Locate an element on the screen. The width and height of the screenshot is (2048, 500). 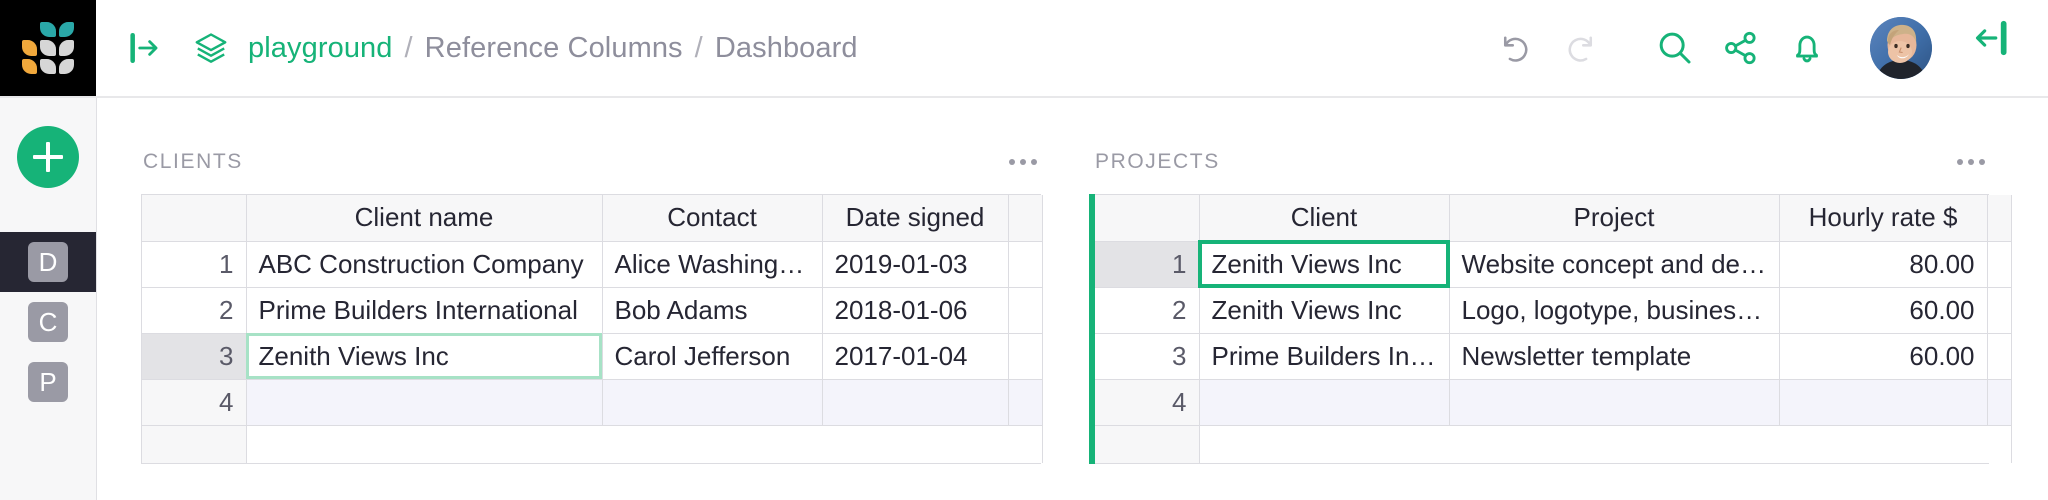
search-icon is located at coordinates (1675, 48).